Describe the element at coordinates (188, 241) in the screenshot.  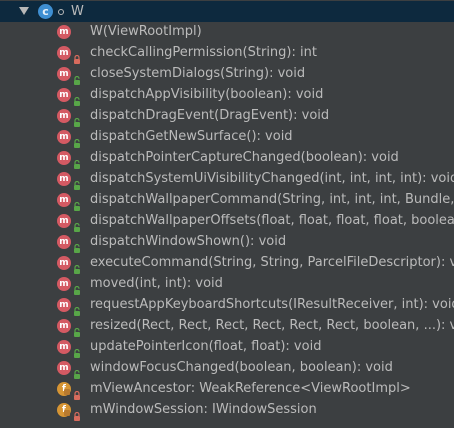
I see `method-label: dispatchWindowShown(): void` at that location.